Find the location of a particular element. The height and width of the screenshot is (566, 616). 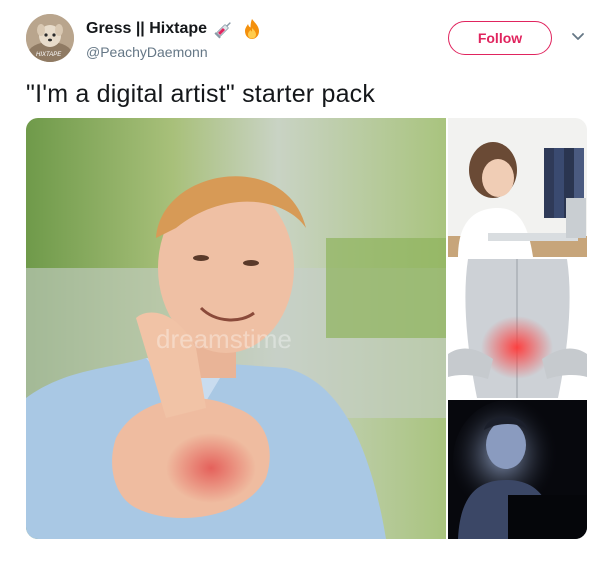

avatar: HIXTAPE is located at coordinates (50, 38).